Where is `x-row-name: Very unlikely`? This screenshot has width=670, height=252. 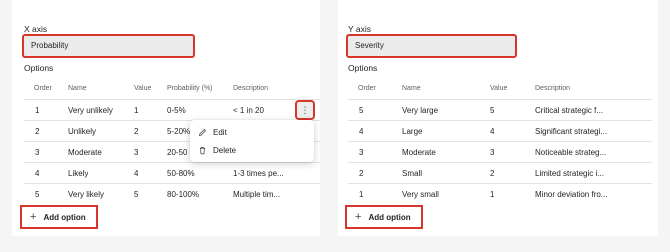 x-row-name: Very unlikely is located at coordinates (90, 110).